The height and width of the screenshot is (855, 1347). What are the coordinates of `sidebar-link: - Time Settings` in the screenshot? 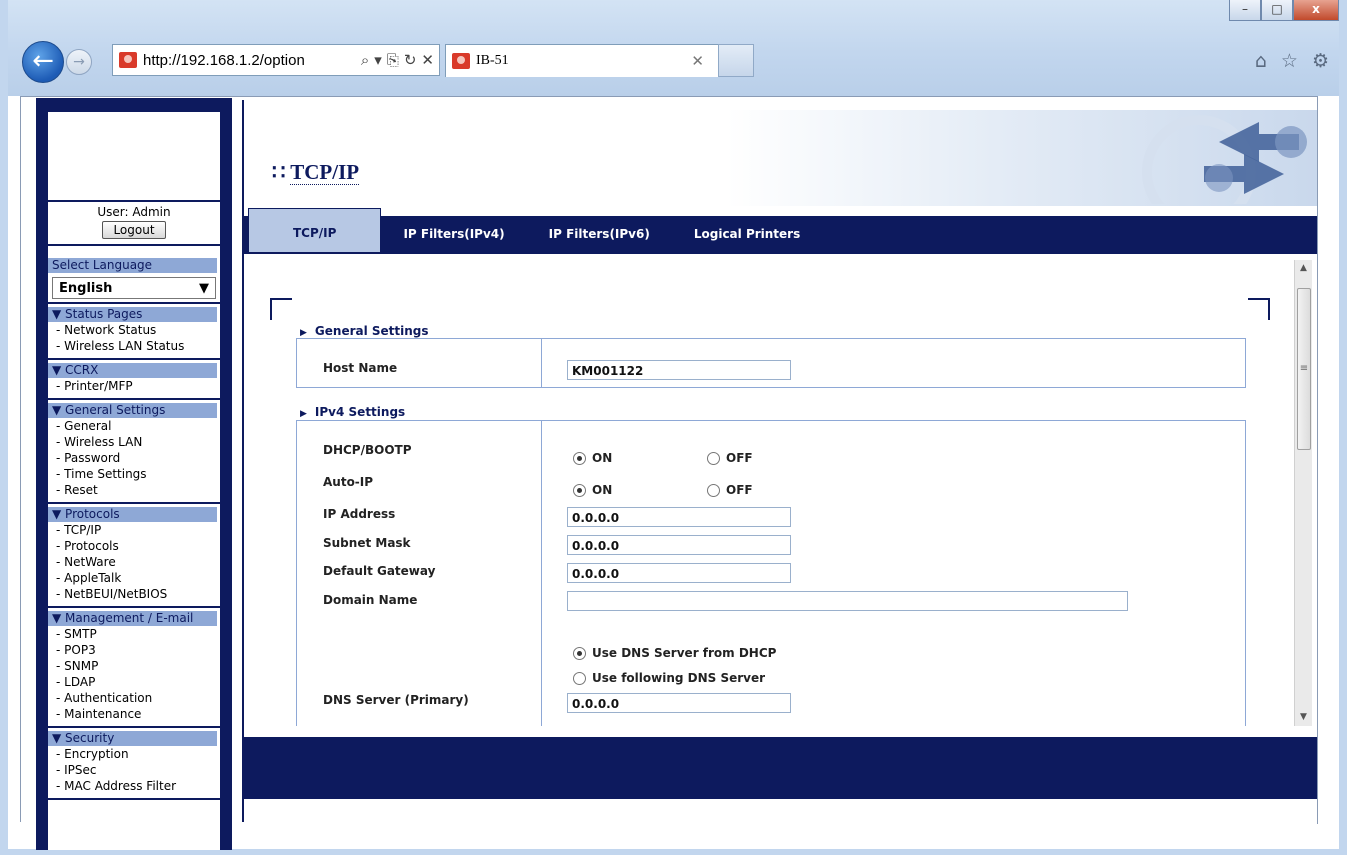 It's located at (134, 474).